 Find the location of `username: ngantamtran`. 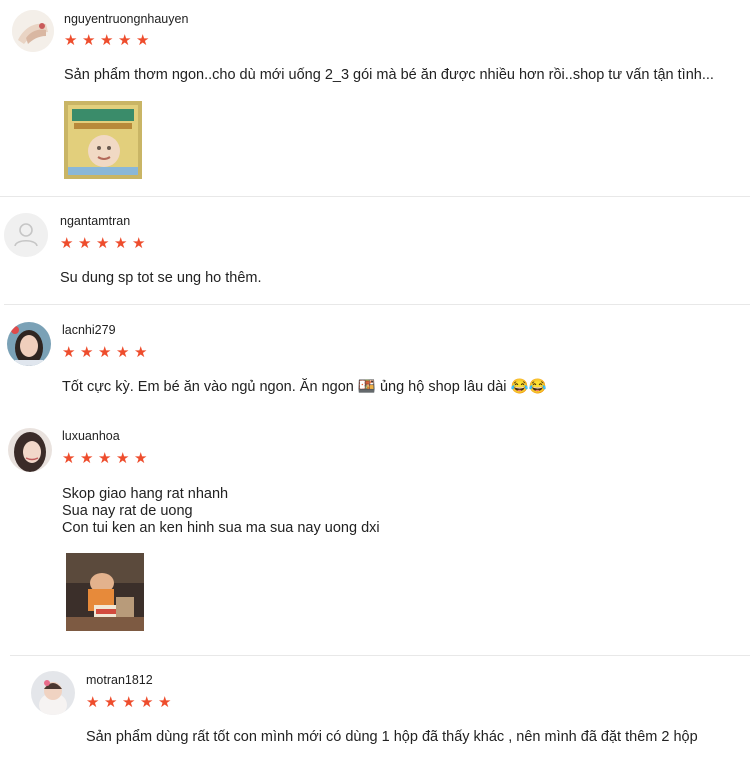

username: ngantamtran is located at coordinates (95, 221).